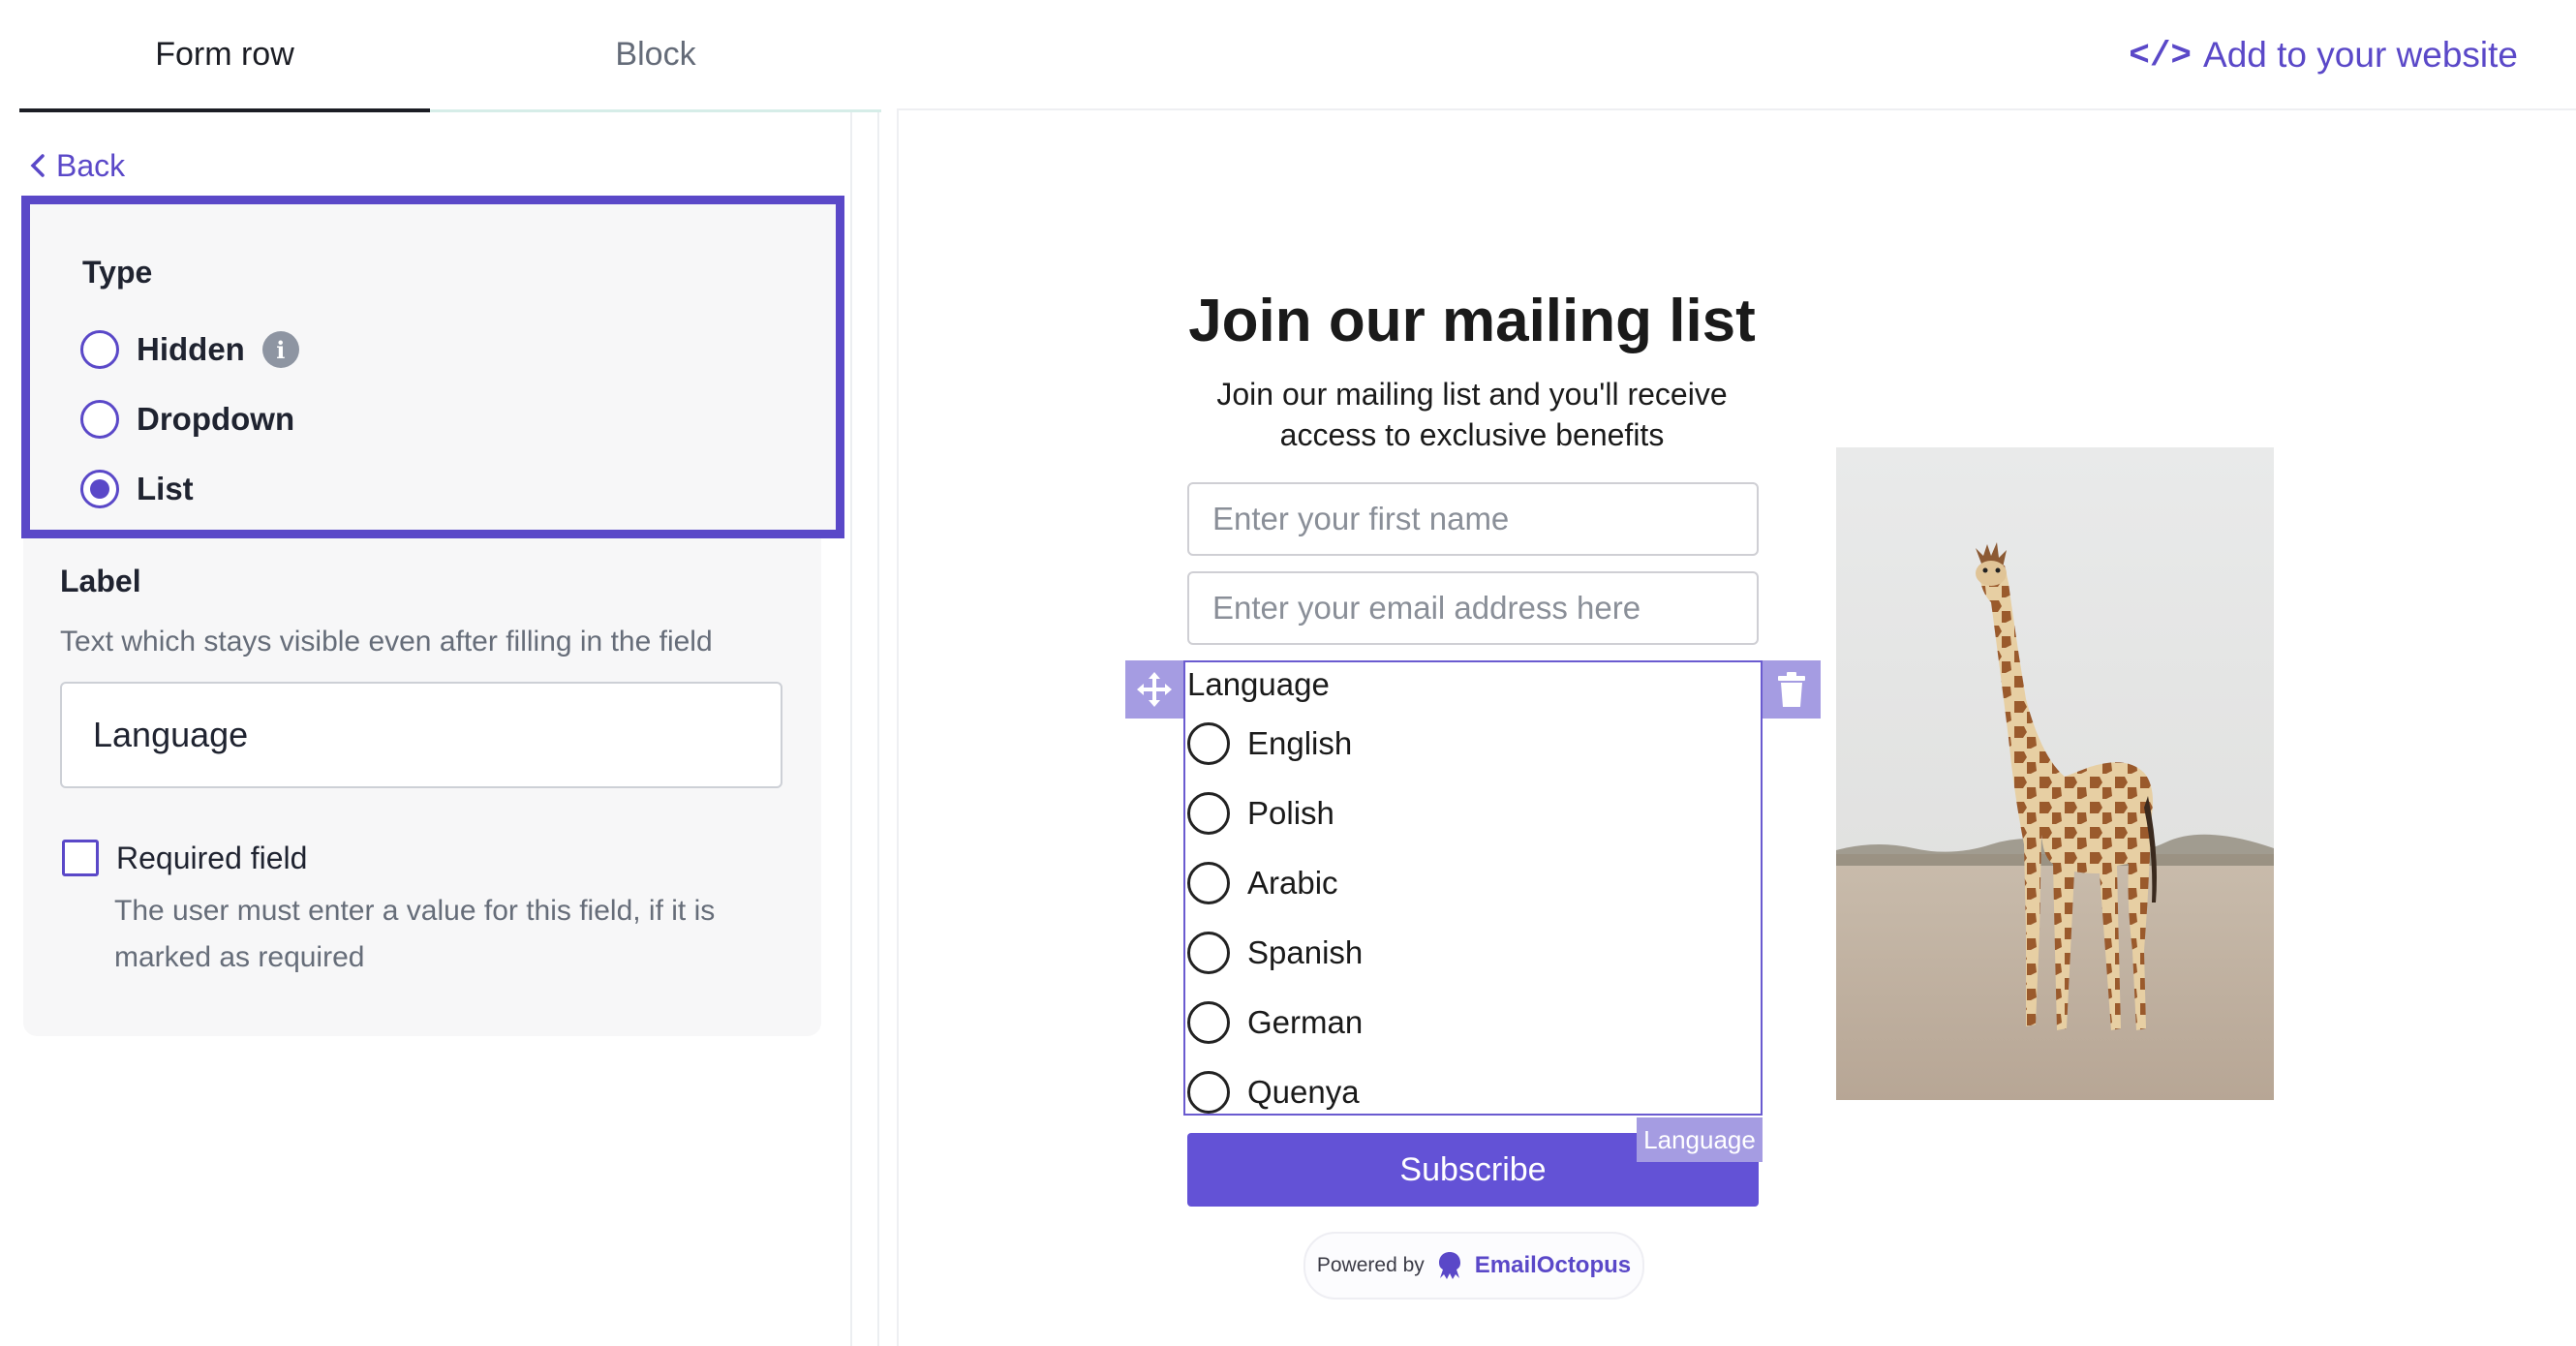 The height and width of the screenshot is (1346, 2576). Describe the element at coordinates (1700, 1140) in the screenshot. I see `block-name-tag: Language` at that location.